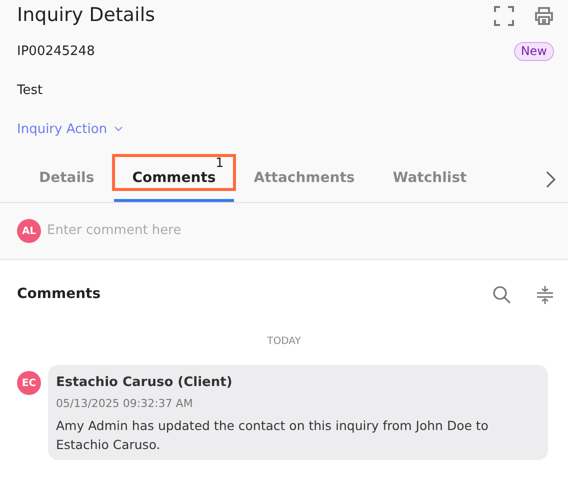  I want to click on tab: Details, so click(66, 178).